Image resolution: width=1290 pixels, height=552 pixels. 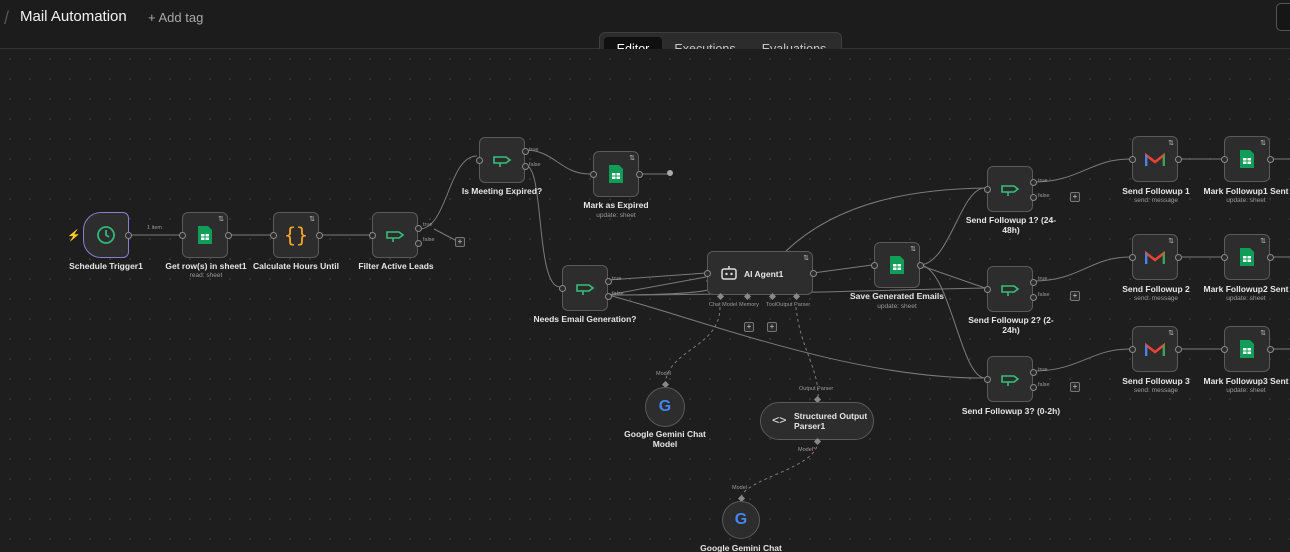 I want to click on node-send-followup-1-check, so click(x=1010, y=189).